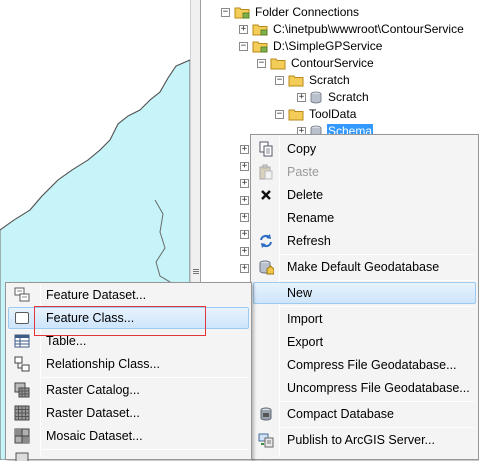 The height and width of the screenshot is (461, 479). I want to click on tree-item-tooldata: − ToolData, so click(316, 114).